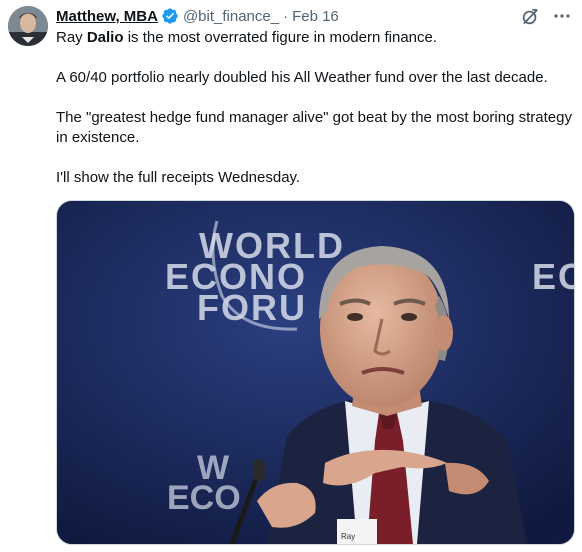  Describe the element at coordinates (204, 498) in the screenshot. I see `backdrop-text-lower-2: ECO` at that location.